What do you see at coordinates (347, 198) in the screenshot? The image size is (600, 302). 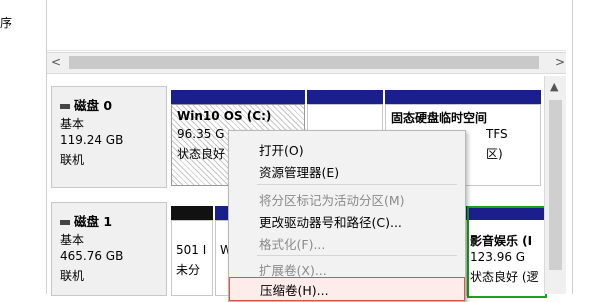 I see `menu-item-mark-active: 将分区标记为活动分区(M)` at bounding box center [347, 198].